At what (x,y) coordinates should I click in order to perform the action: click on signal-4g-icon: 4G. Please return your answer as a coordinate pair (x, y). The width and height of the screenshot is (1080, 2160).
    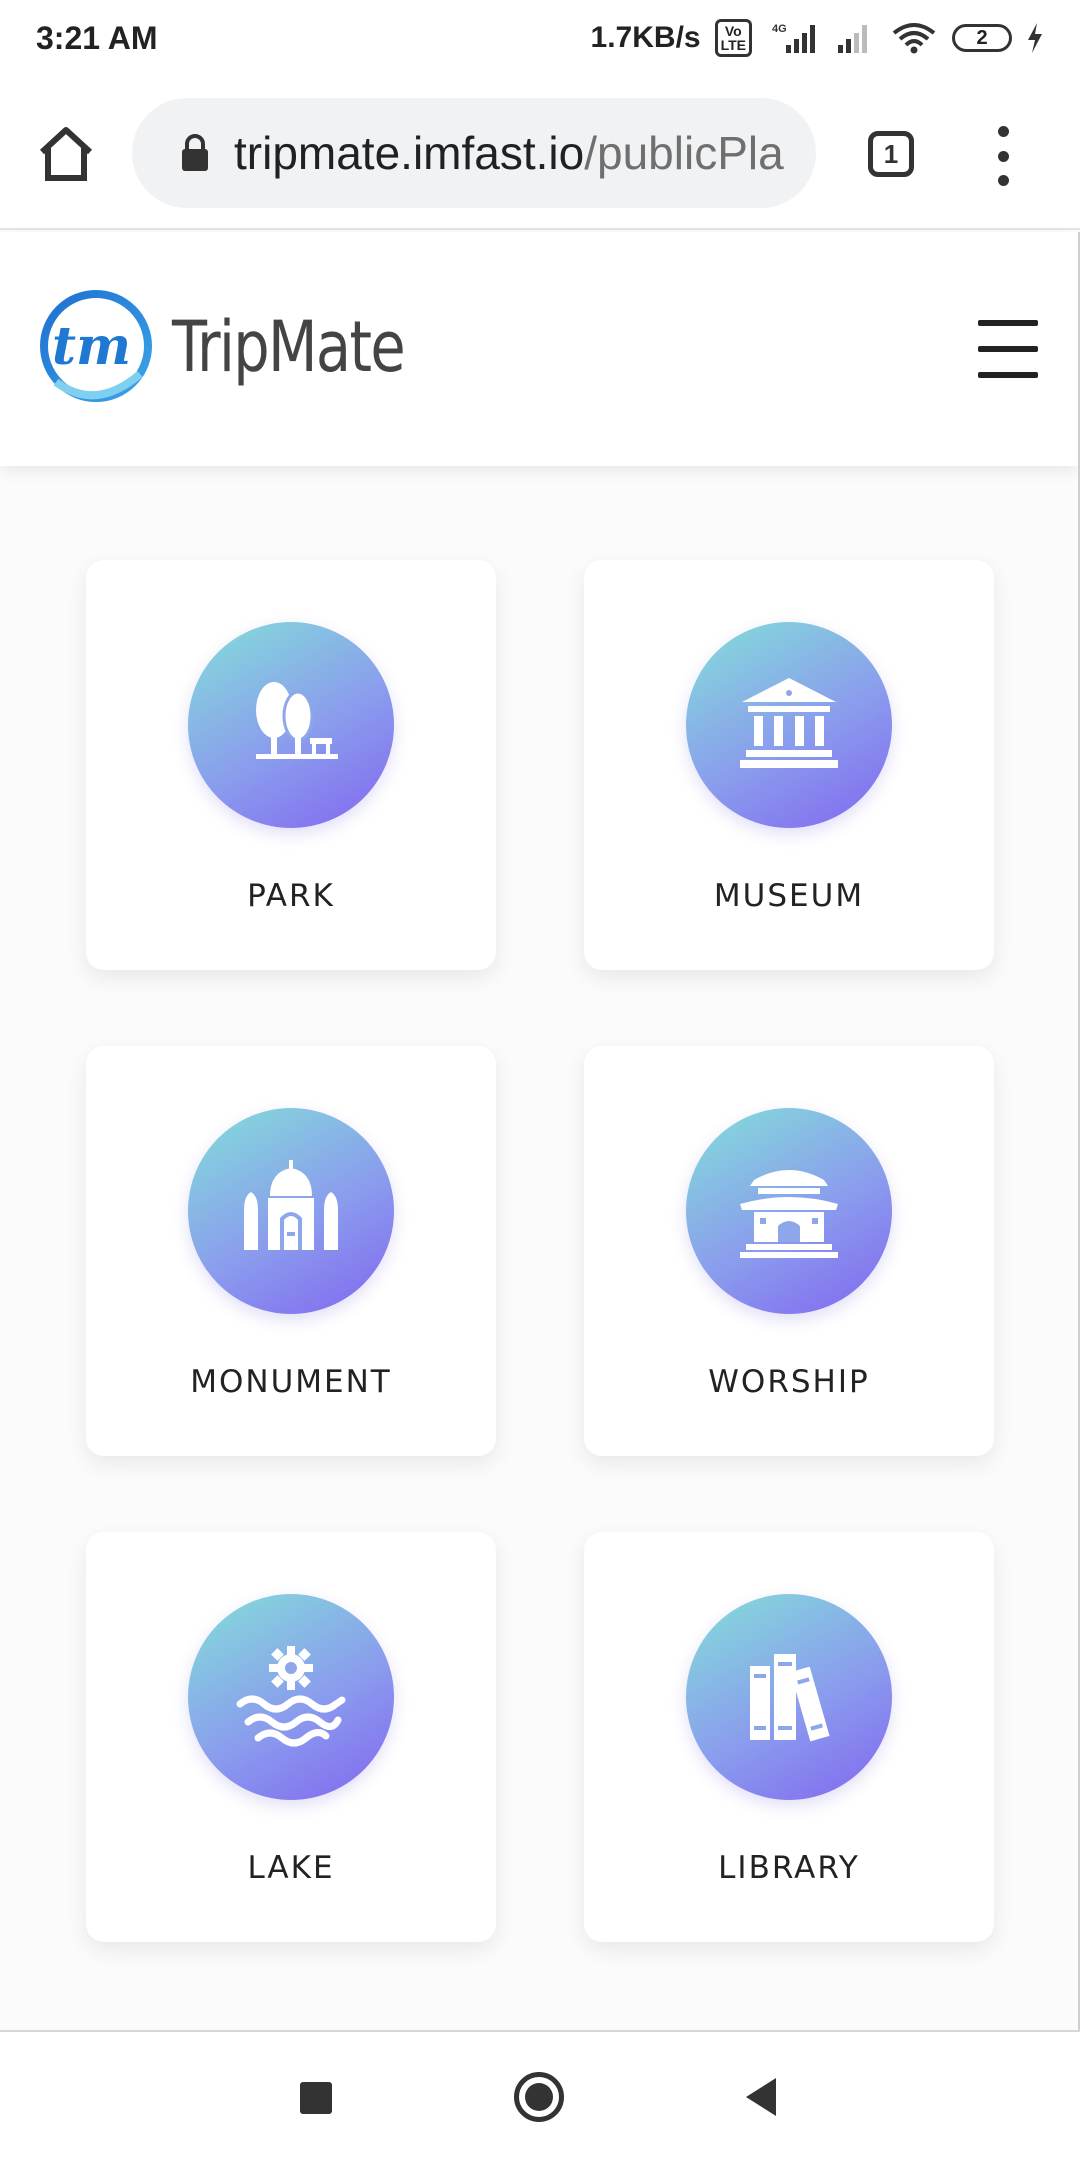
    Looking at the image, I should click on (793, 38).